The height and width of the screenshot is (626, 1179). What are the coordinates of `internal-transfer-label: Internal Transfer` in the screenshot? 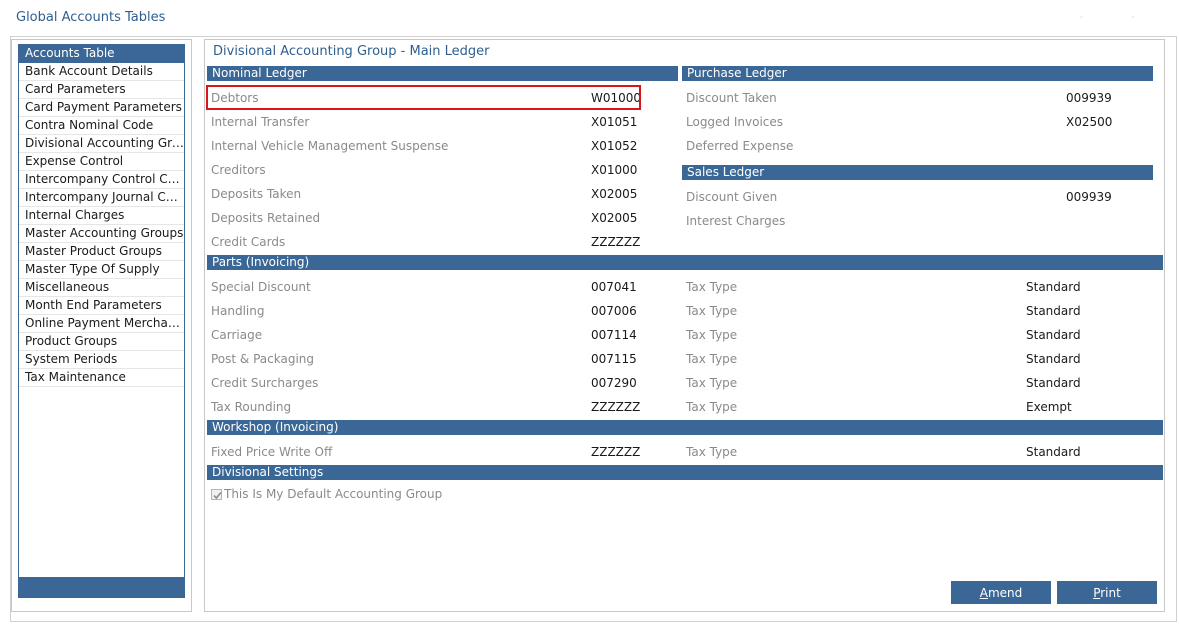 It's located at (260, 122).